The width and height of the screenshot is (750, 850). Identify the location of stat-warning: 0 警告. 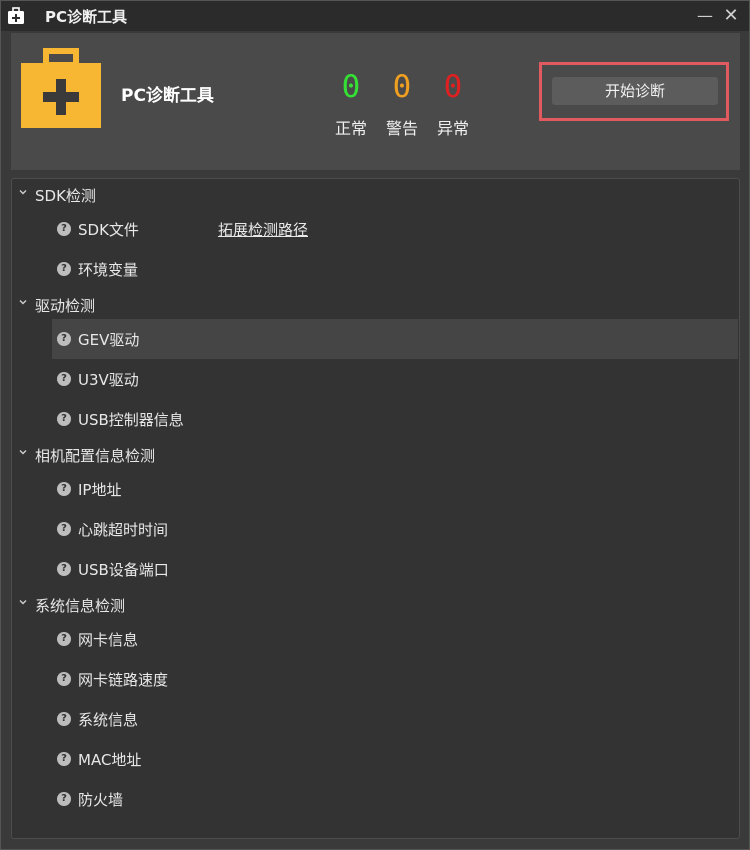
(402, 104).